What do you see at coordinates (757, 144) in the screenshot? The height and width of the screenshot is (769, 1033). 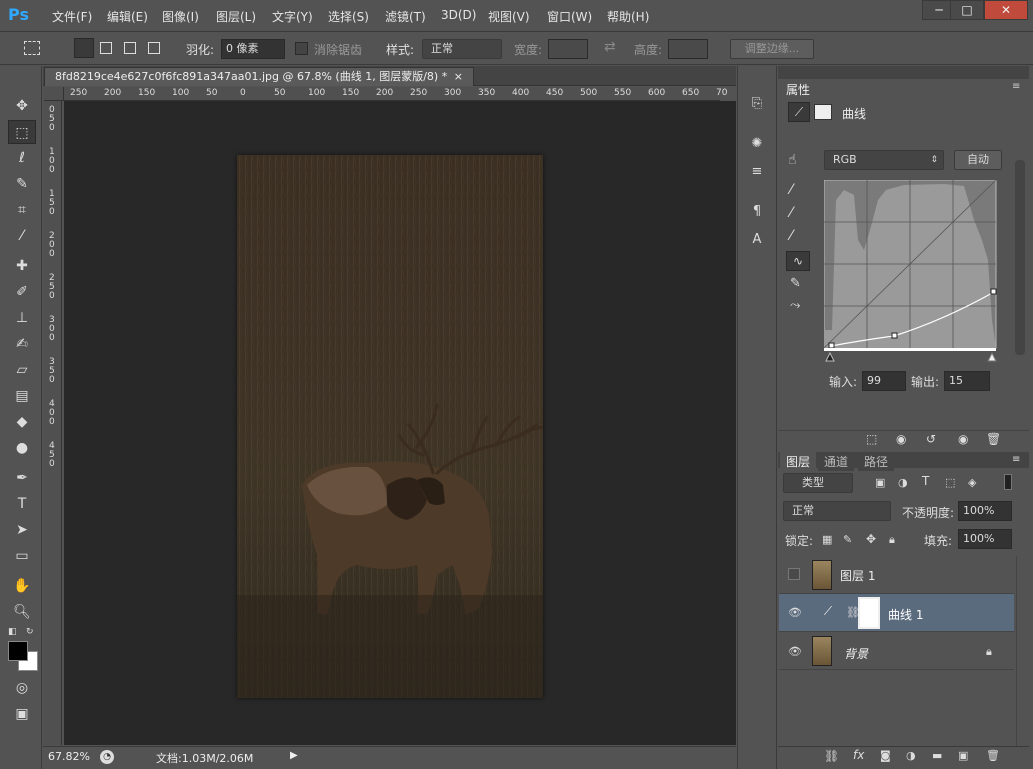 I see `brush-presets-icon: ✺` at bounding box center [757, 144].